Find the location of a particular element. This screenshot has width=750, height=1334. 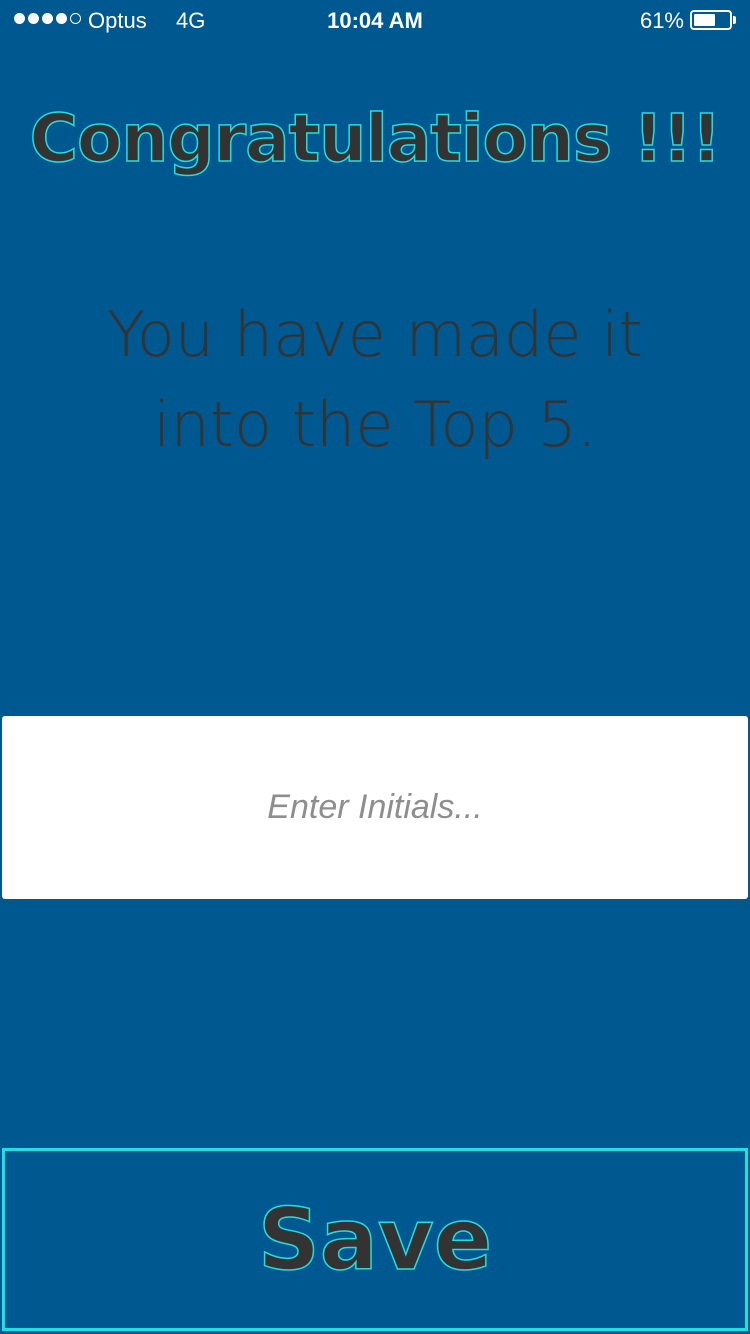

save-button: Save is located at coordinates (375, 1239).